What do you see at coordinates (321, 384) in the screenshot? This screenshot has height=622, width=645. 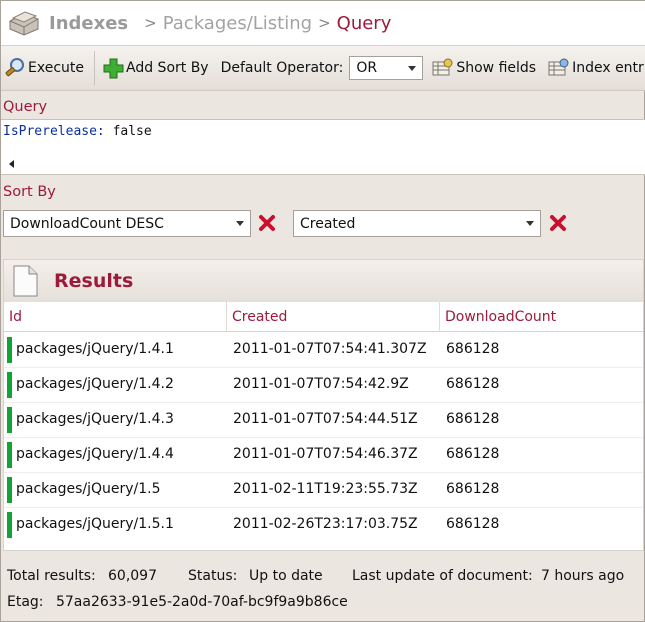 I see `cell-created: 2011-01-07T07:54:42.9Z` at bounding box center [321, 384].